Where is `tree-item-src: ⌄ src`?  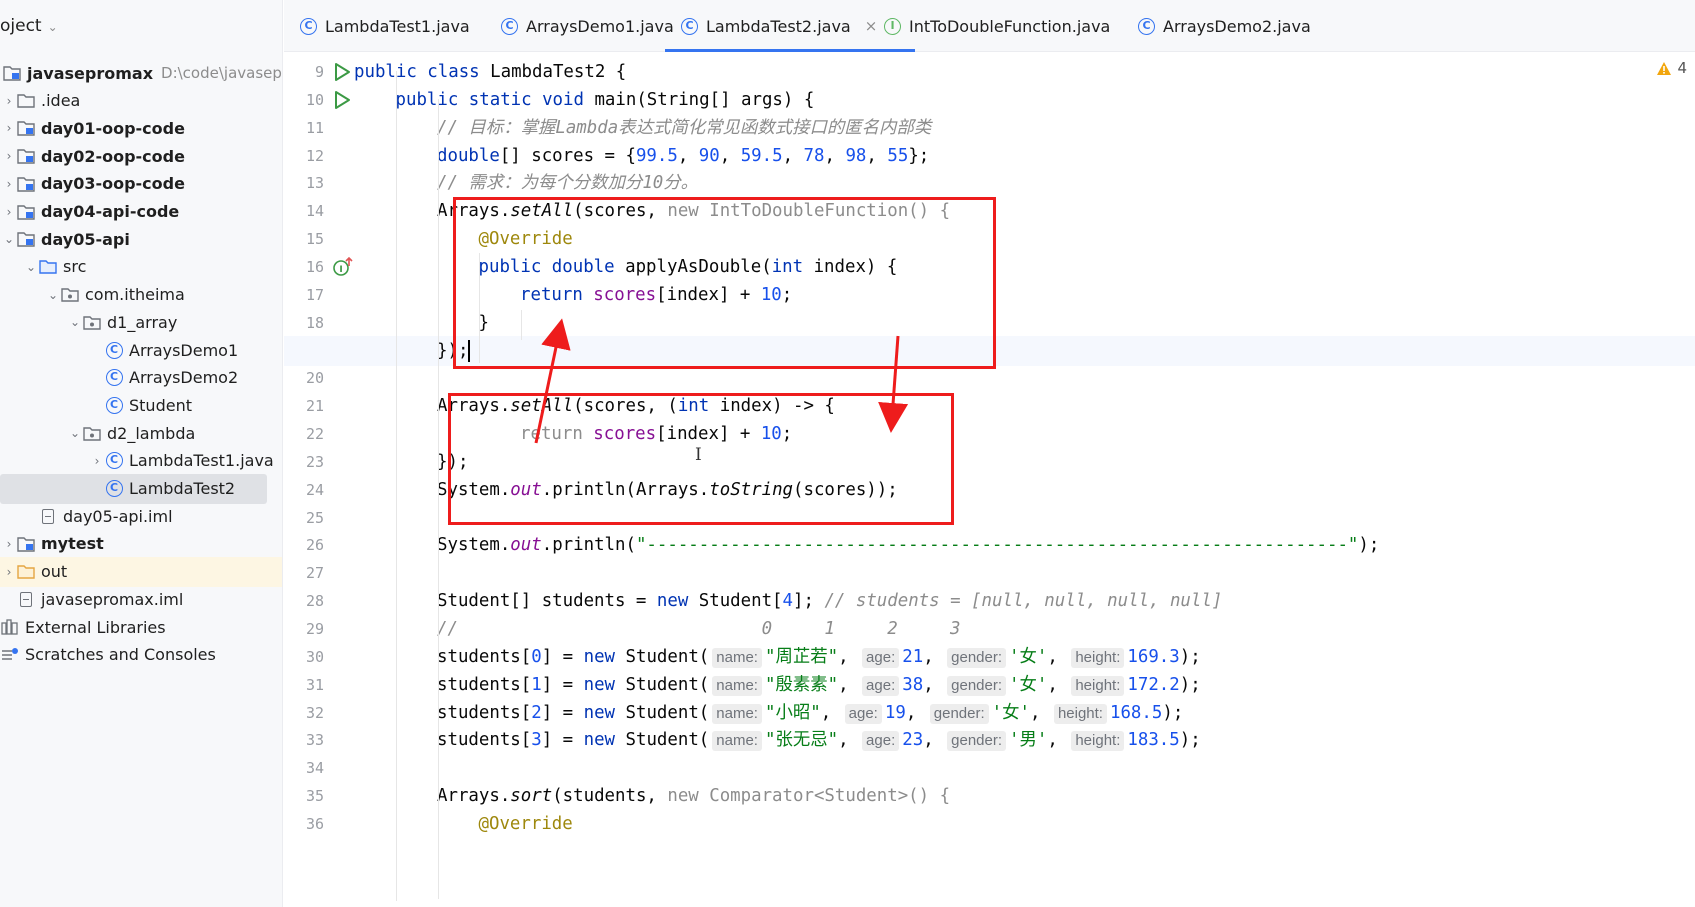
tree-item-src: ⌄ src is located at coordinates (141, 267).